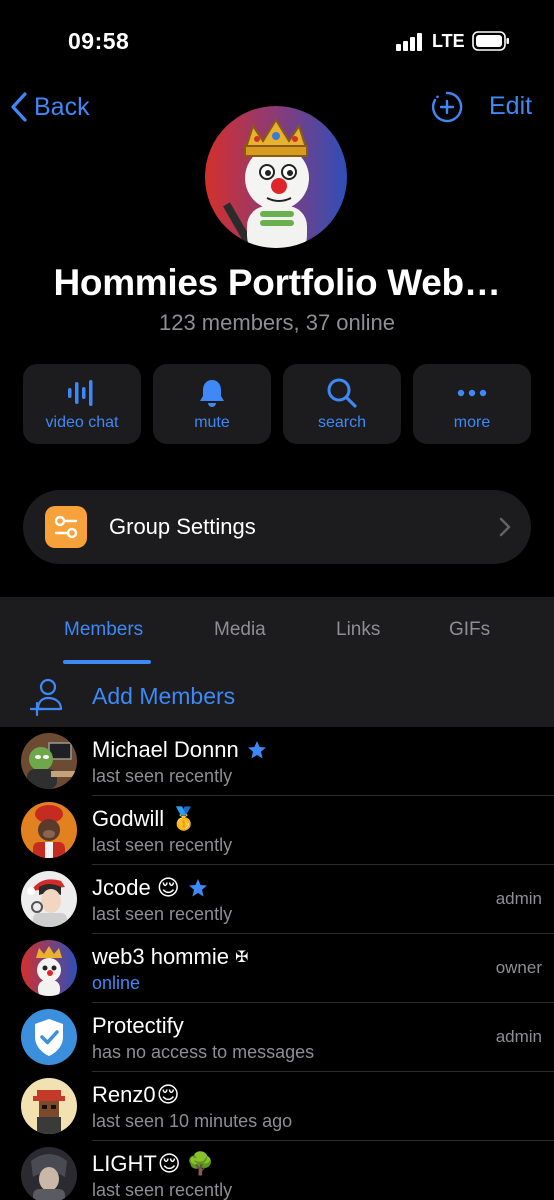 This screenshot has height=1200, width=554. Describe the element at coordinates (448, 41) in the screenshot. I see `network-type: LTE` at that location.